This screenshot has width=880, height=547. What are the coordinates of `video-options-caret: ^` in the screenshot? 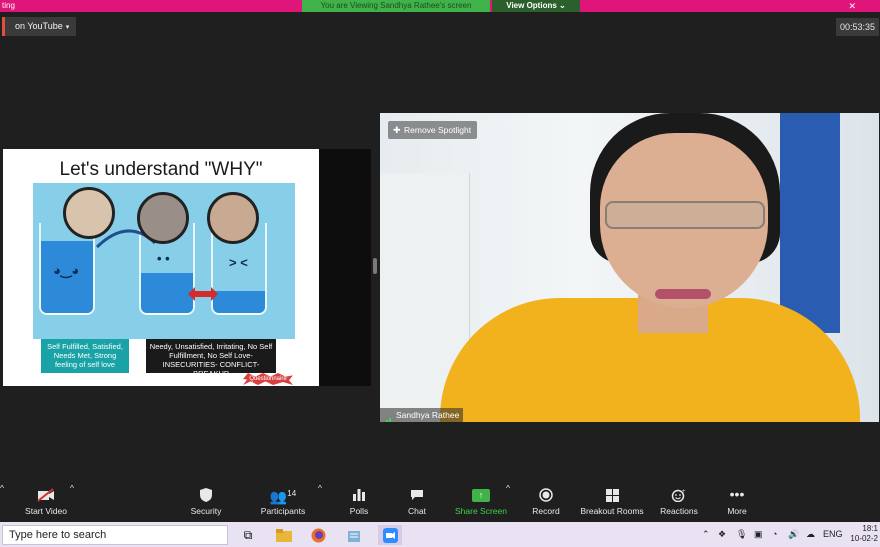 It's located at (72, 488).